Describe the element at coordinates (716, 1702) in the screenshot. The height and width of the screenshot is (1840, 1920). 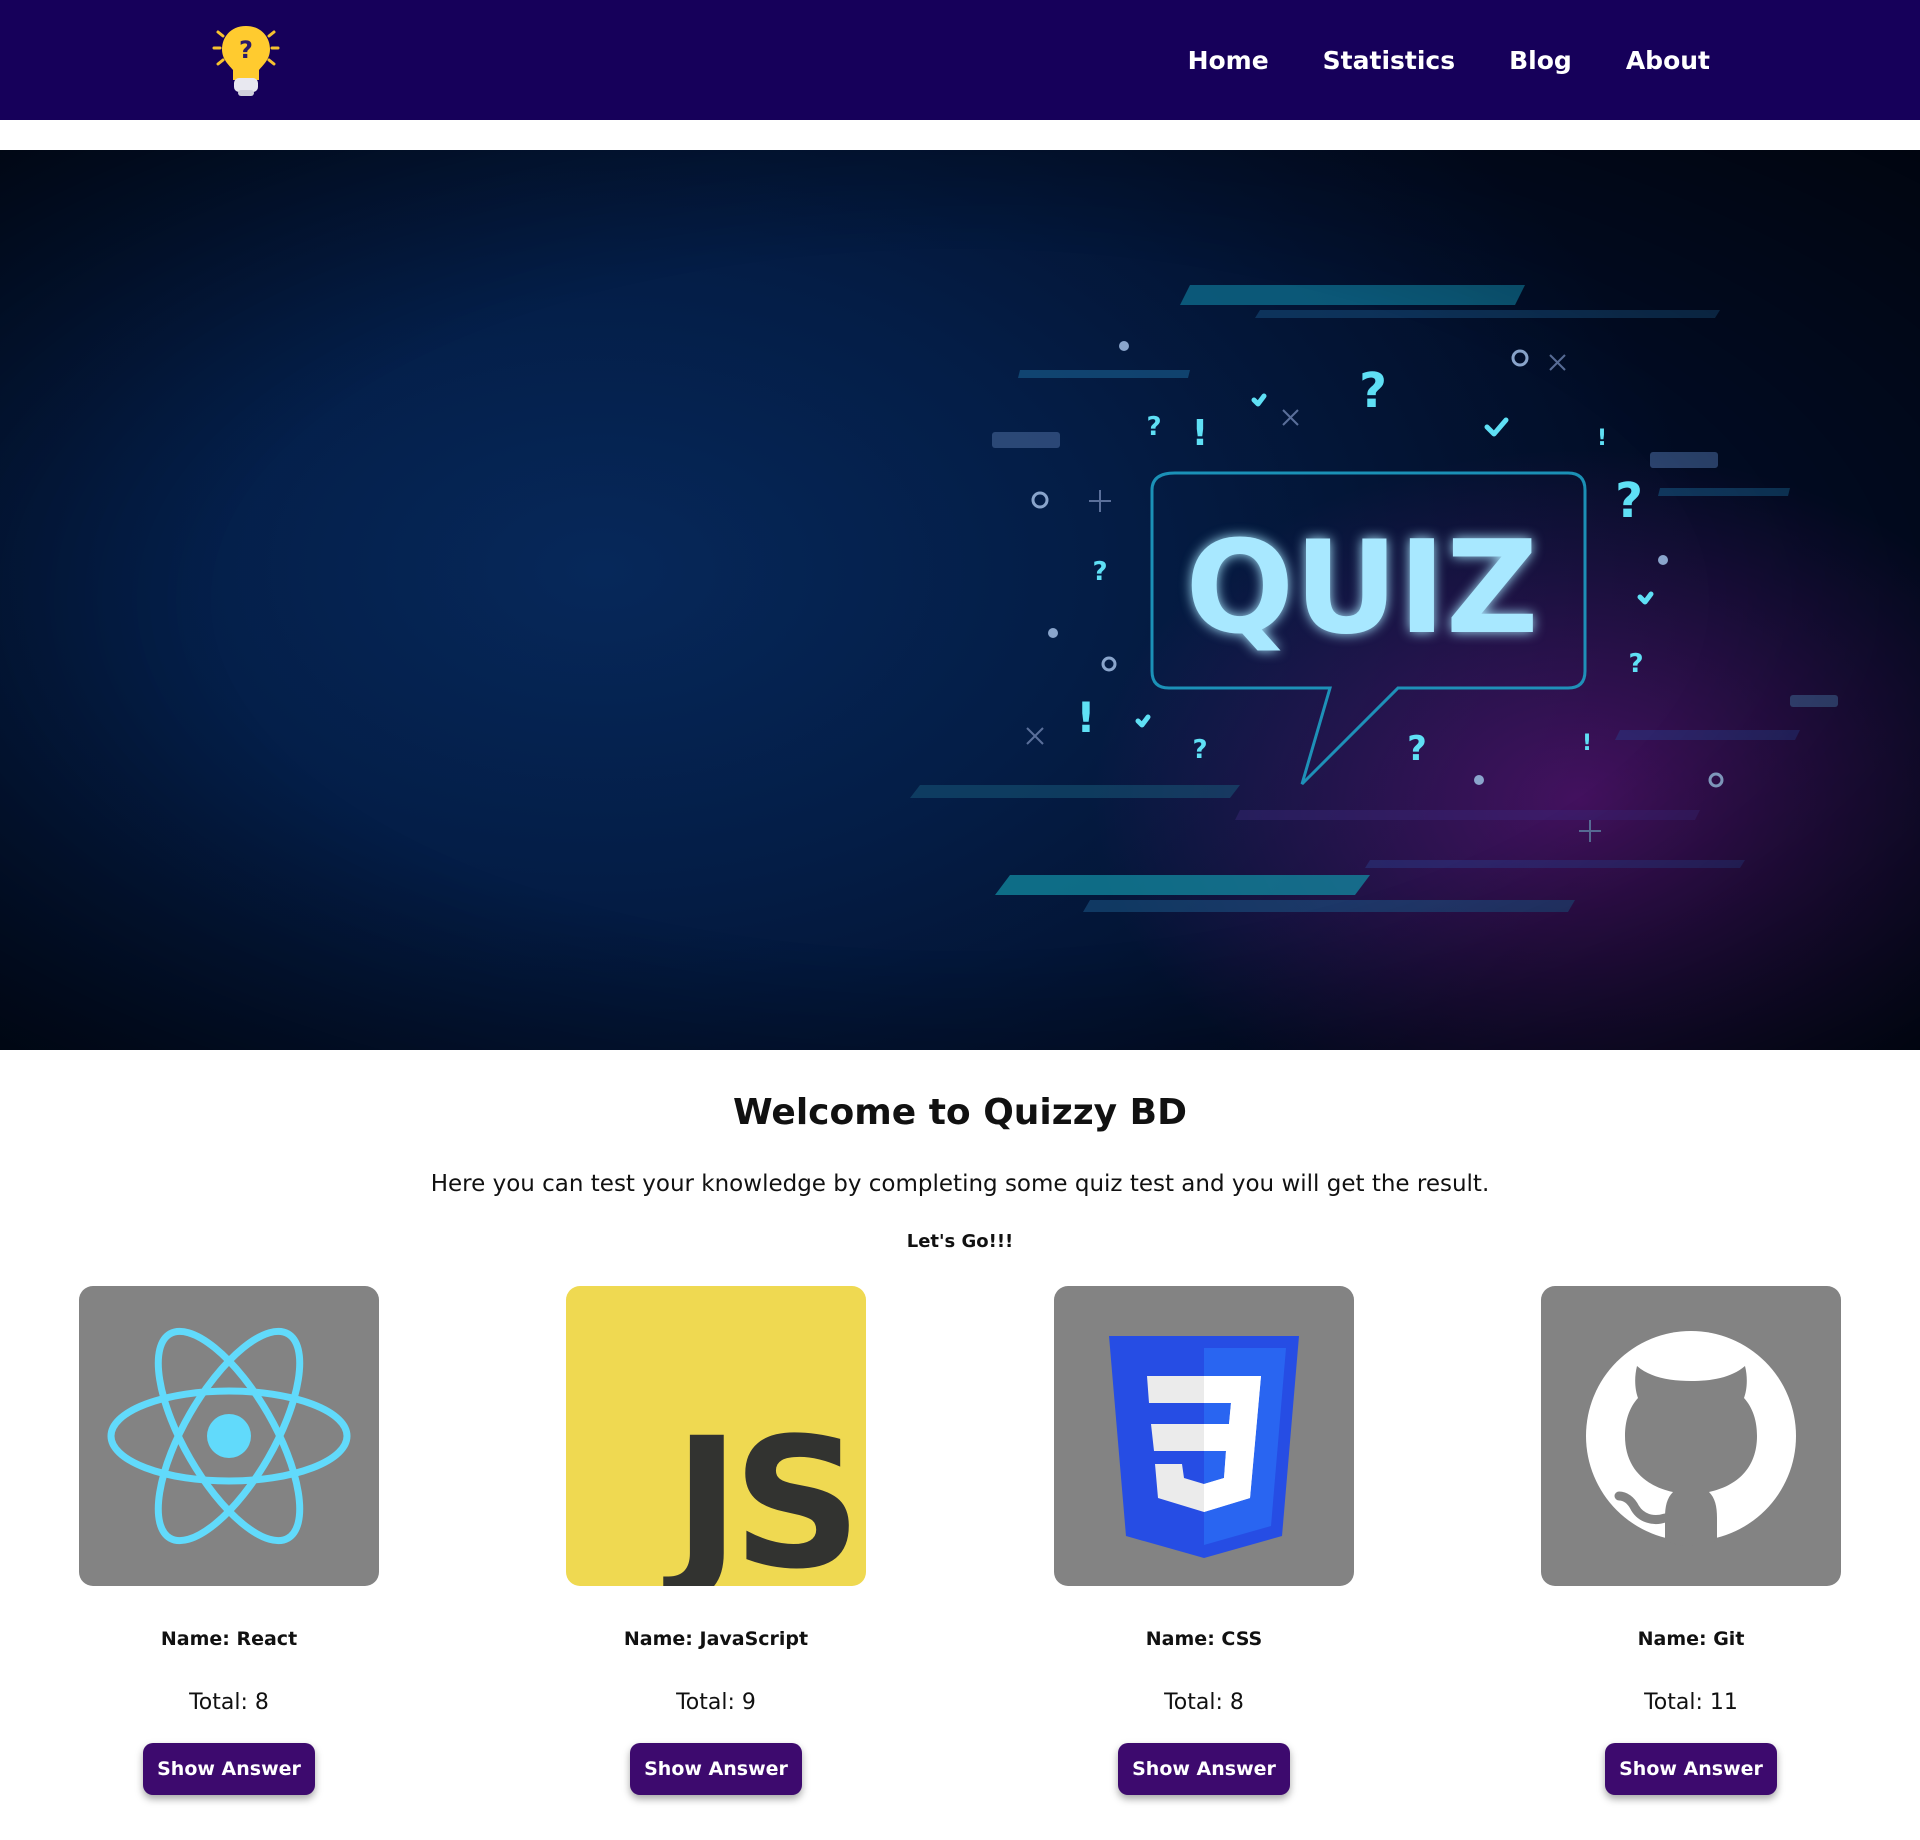
I see `quiz-total: Total: 9` at that location.